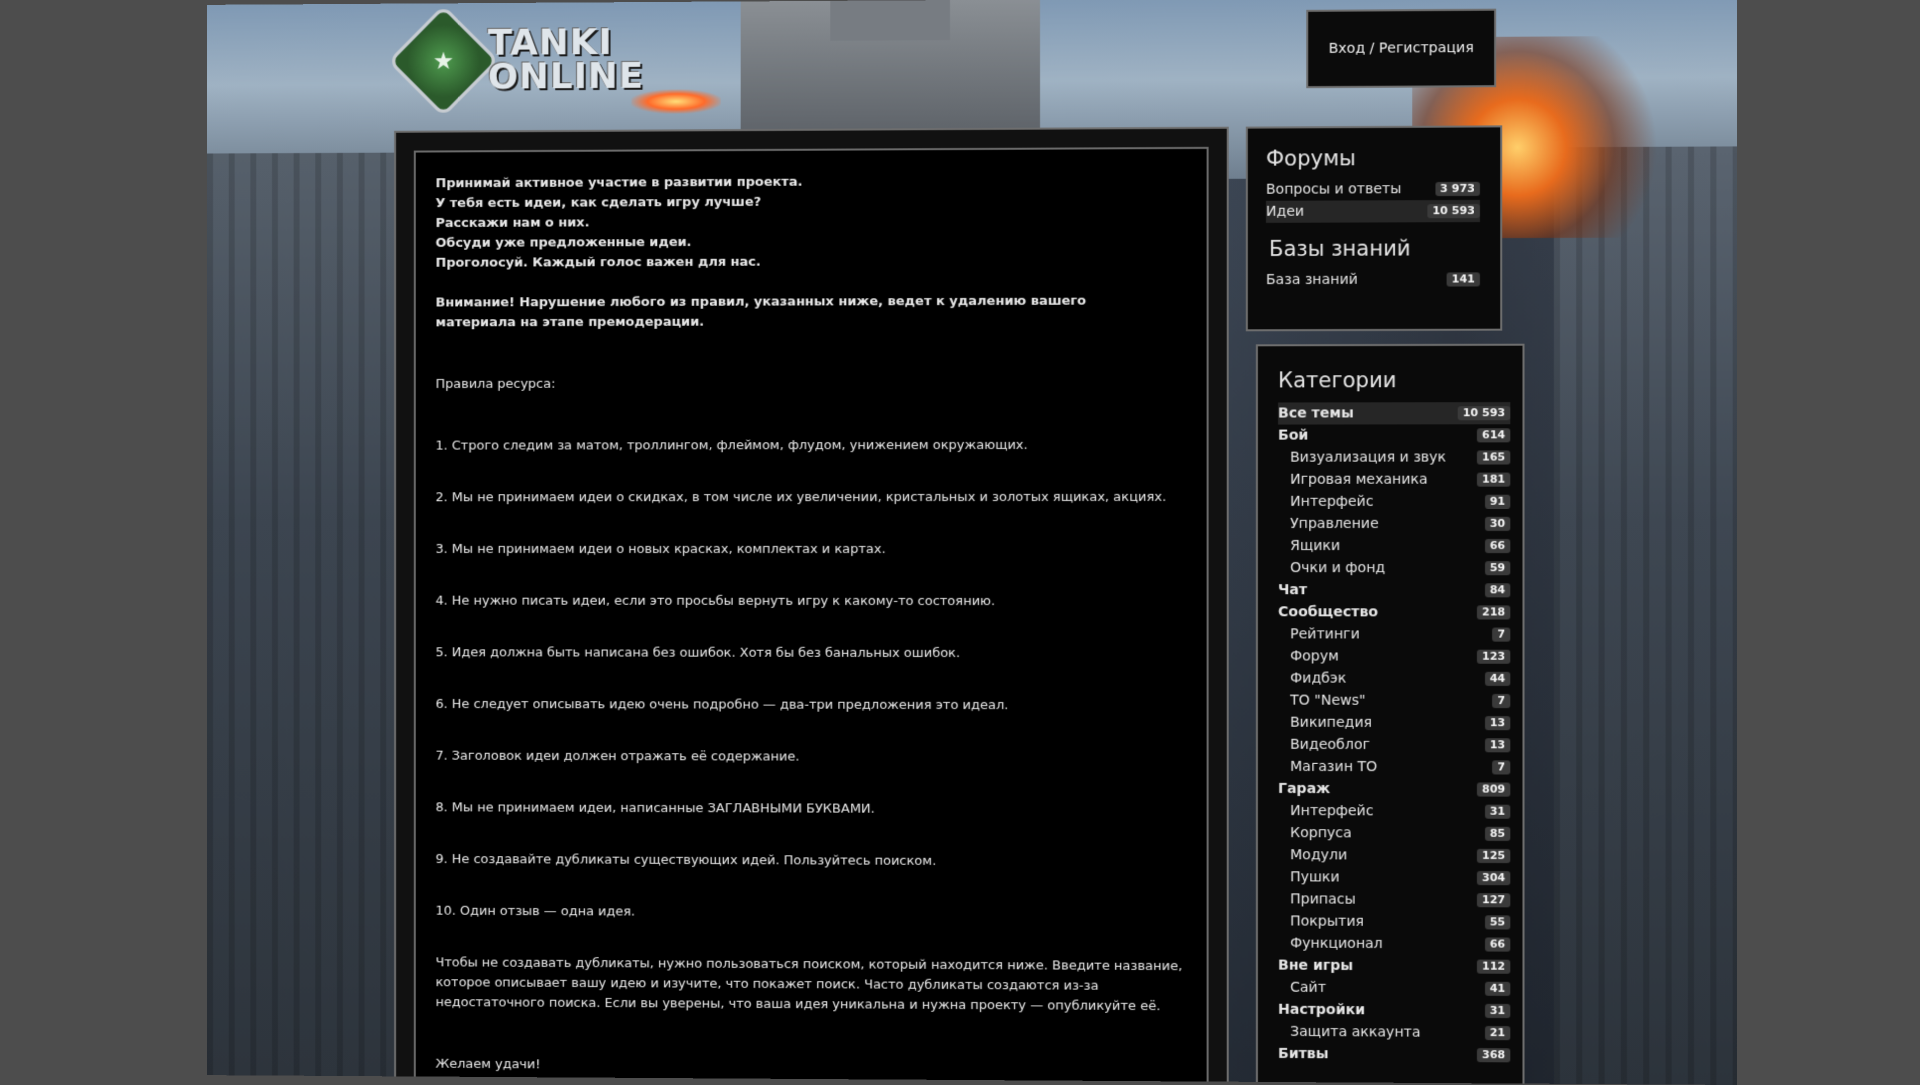  Describe the element at coordinates (1394, 745) in the screenshot. I see `category-item: Видеоблог 13` at that location.